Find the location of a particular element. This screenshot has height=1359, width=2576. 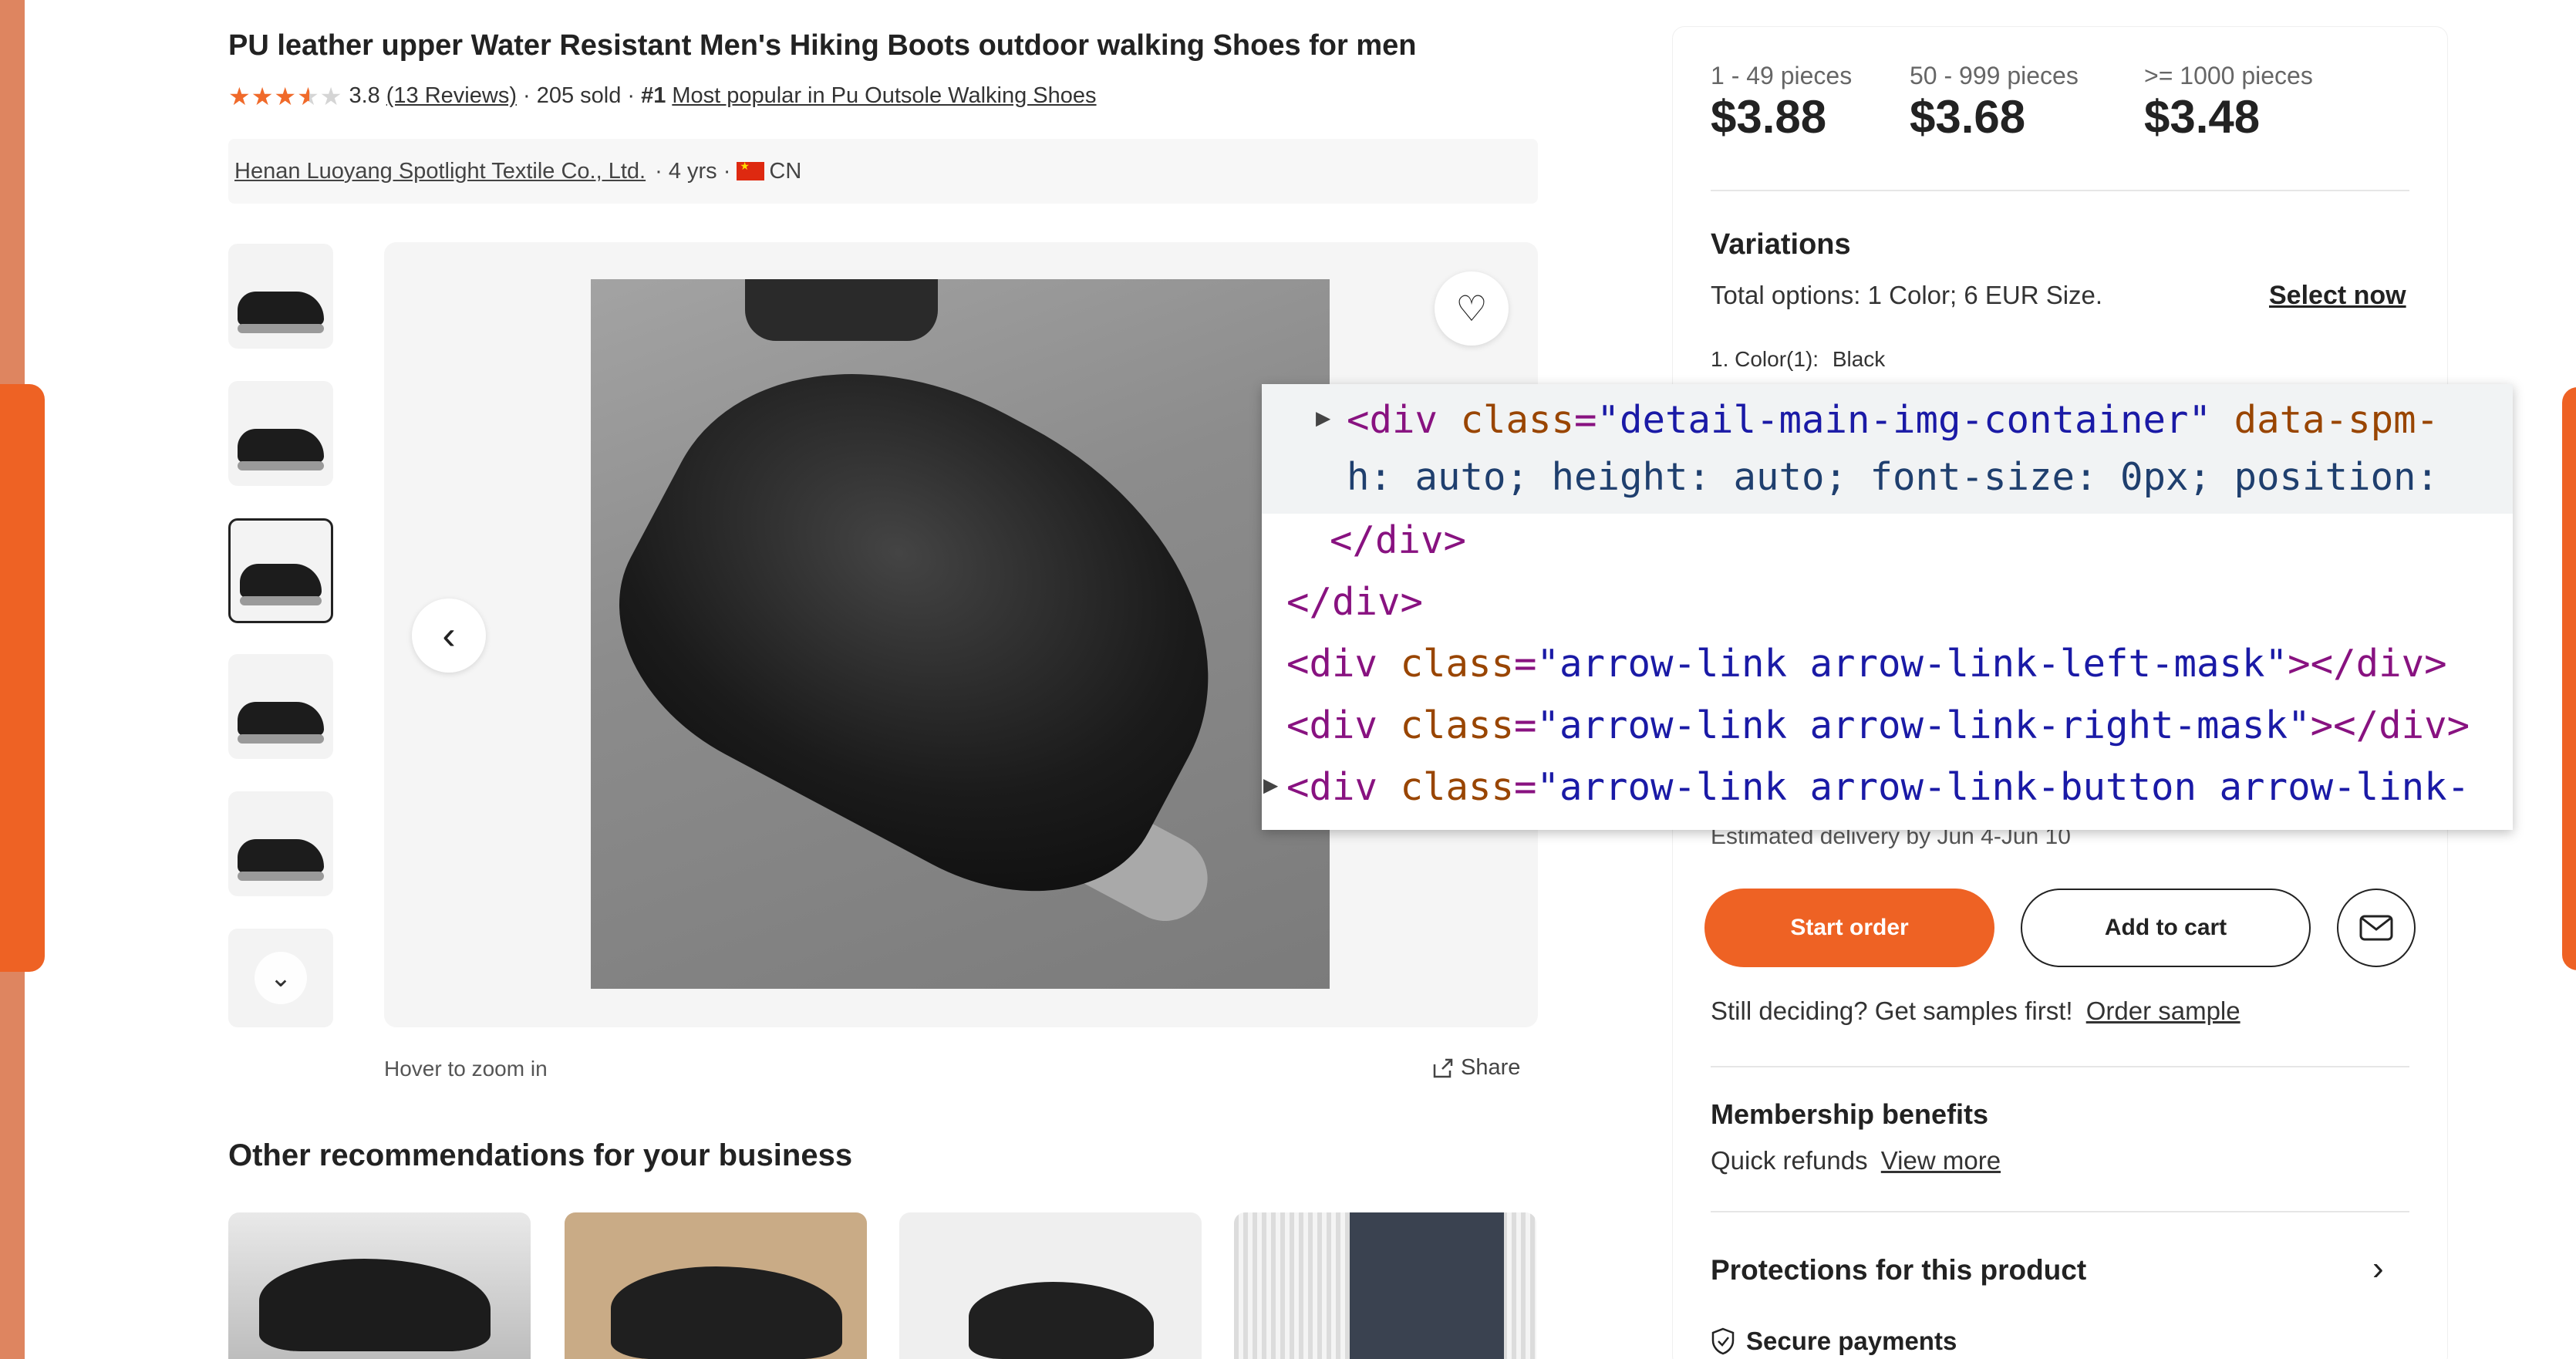

devtools-attr-tail: data-spm- is located at coordinates (2325, 420).